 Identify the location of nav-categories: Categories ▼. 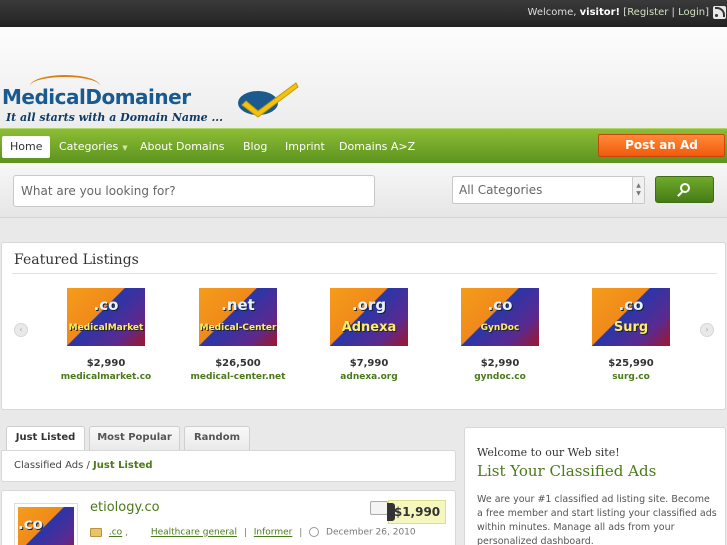
(93, 147).